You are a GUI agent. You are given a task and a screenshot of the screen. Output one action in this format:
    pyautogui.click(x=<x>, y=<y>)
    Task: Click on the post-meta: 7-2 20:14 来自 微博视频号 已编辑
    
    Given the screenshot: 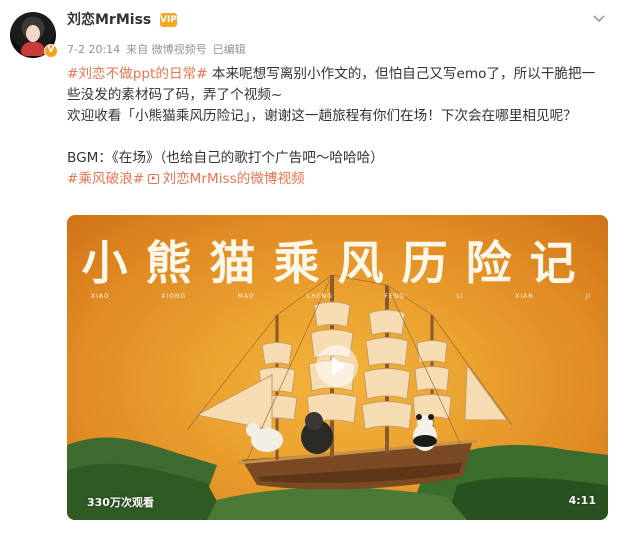 What is the action you would take?
    pyautogui.click(x=159, y=50)
    